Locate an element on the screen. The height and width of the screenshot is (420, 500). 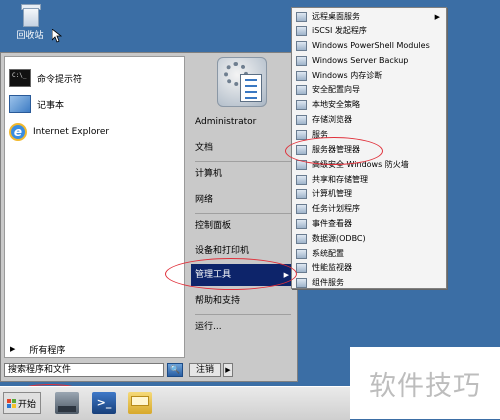
submenu-item: Windows PowerShell Modules is located at coordinates (369, 45).